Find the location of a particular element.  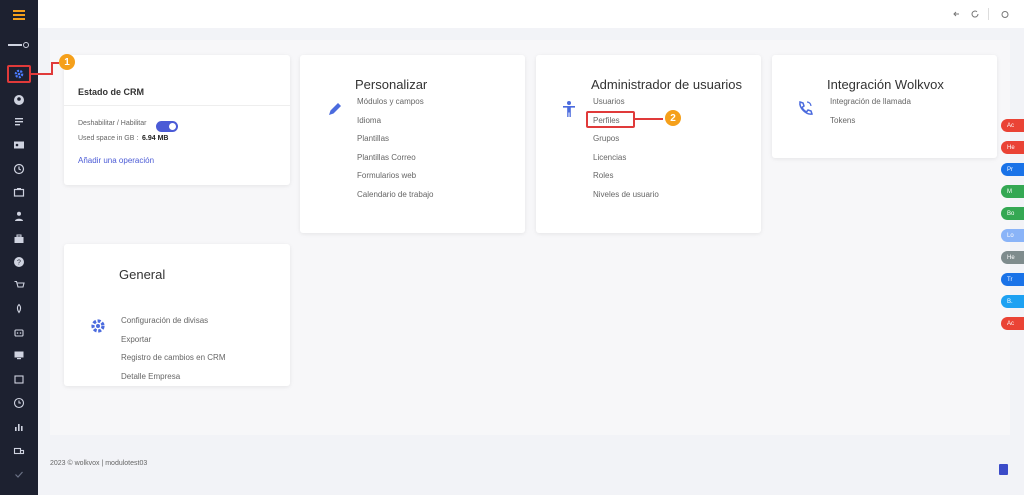

sidebar-item-delivery is located at coordinates (19, 451).